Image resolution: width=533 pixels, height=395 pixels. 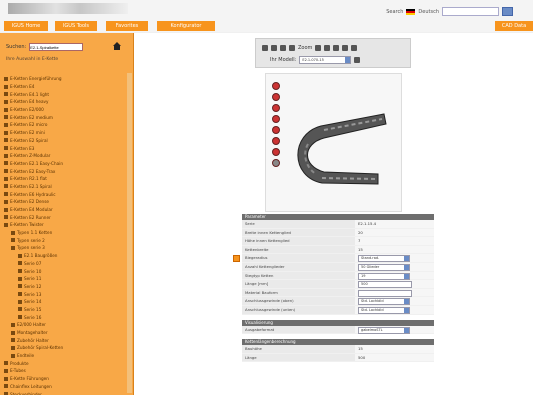 What do you see at coordinates (33, 325) in the screenshot?
I see `tree-item: E2/000 Halter` at bounding box center [33, 325].